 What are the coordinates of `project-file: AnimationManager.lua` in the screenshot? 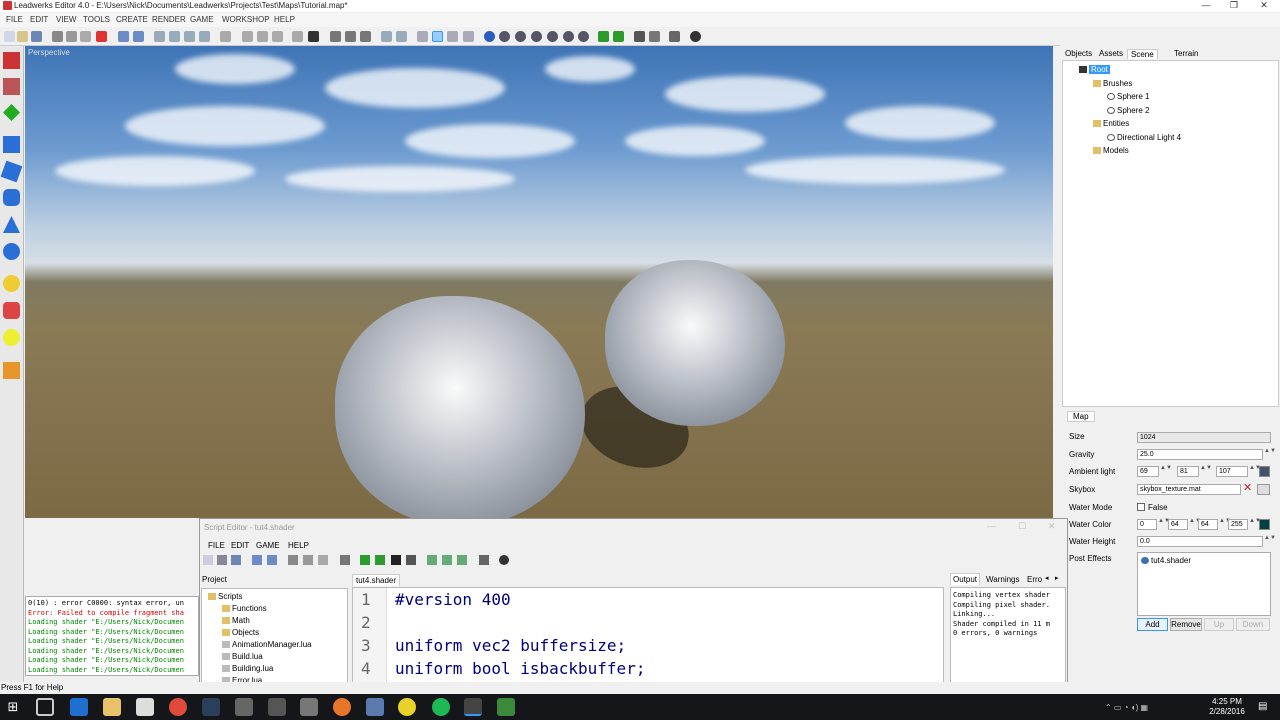 It's located at (267, 644).